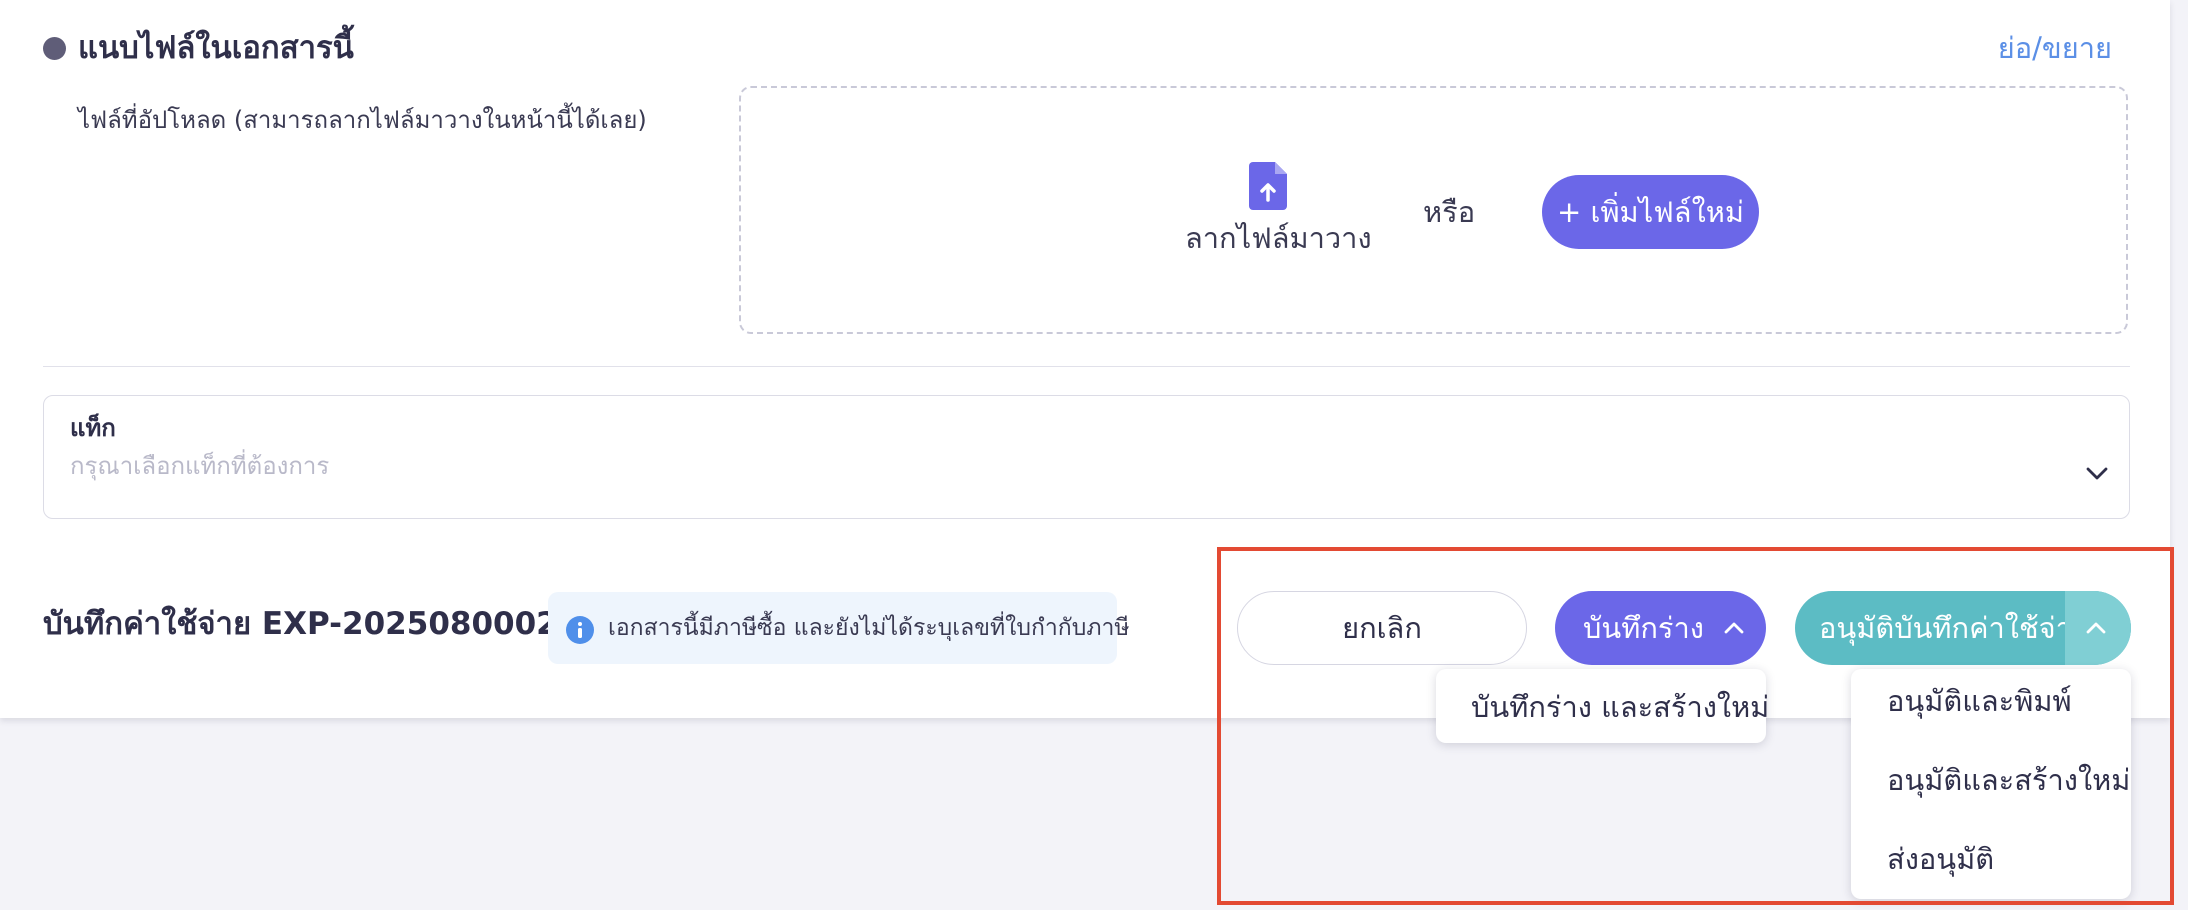  I want to click on menu-item-submit-for-approval: ส่งอนุมัติ, so click(1940, 859).